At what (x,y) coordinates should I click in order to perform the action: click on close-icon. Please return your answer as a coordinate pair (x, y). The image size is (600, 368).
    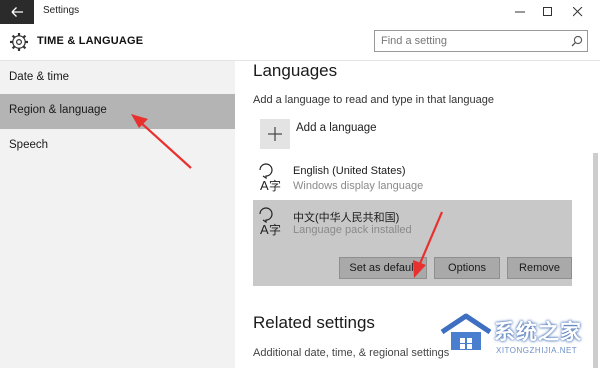
    Looking at the image, I should click on (578, 12).